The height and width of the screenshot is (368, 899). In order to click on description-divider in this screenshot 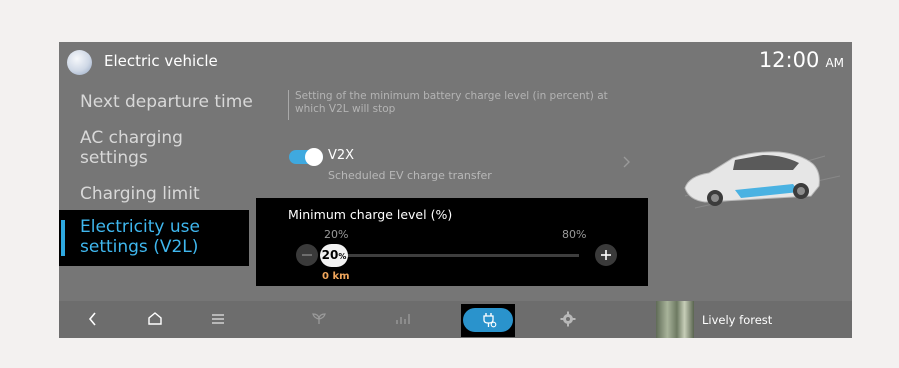, I will do `click(288, 105)`.